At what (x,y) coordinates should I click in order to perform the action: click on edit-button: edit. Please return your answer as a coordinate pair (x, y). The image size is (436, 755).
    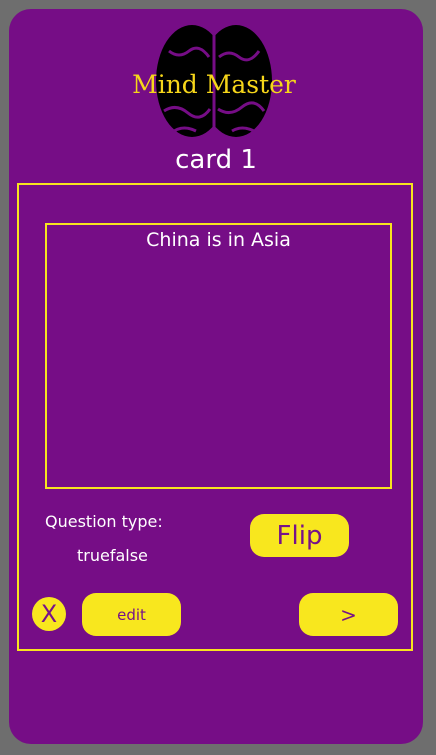
    Looking at the image, I should click on (131, 614).